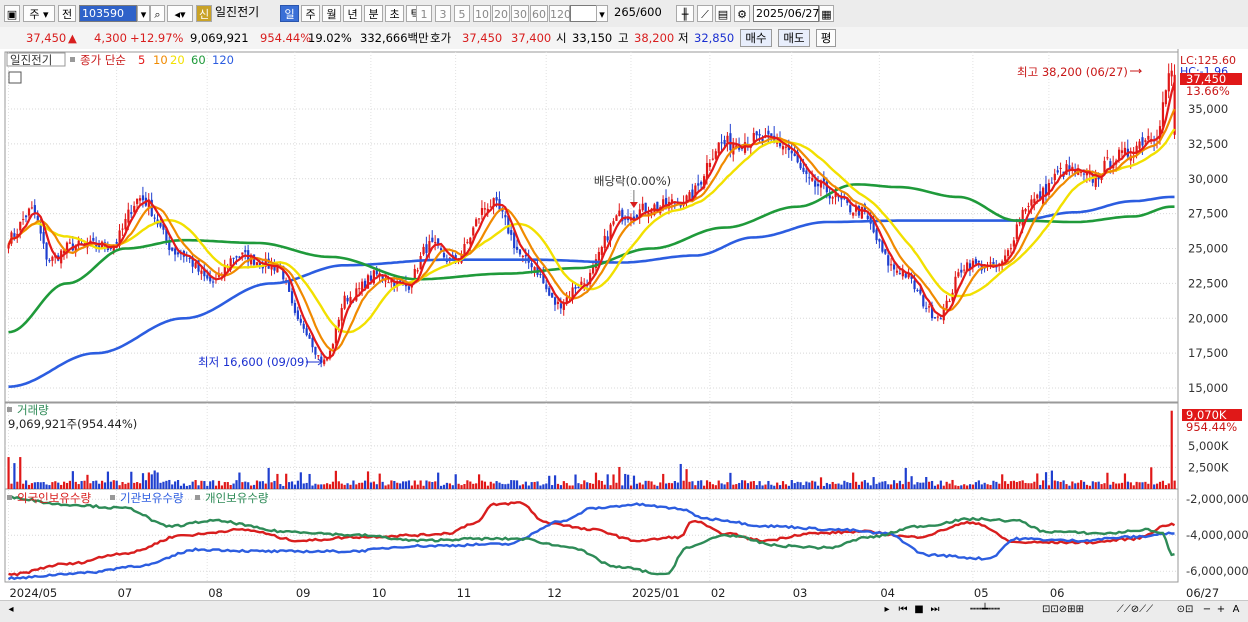  I want to click on volume-ratio: 954.44%, so click(286, 38).